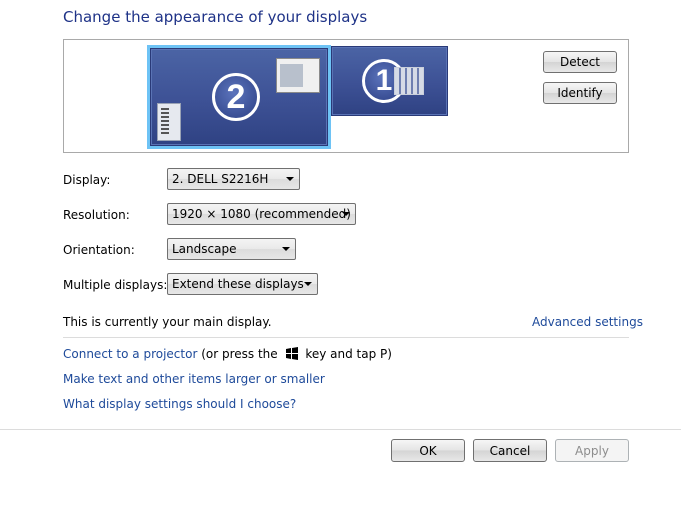  Describe the element at coordinates (587, 322) in the screenshot. I see `advanced-settings-link: Advanced settings` at that location.